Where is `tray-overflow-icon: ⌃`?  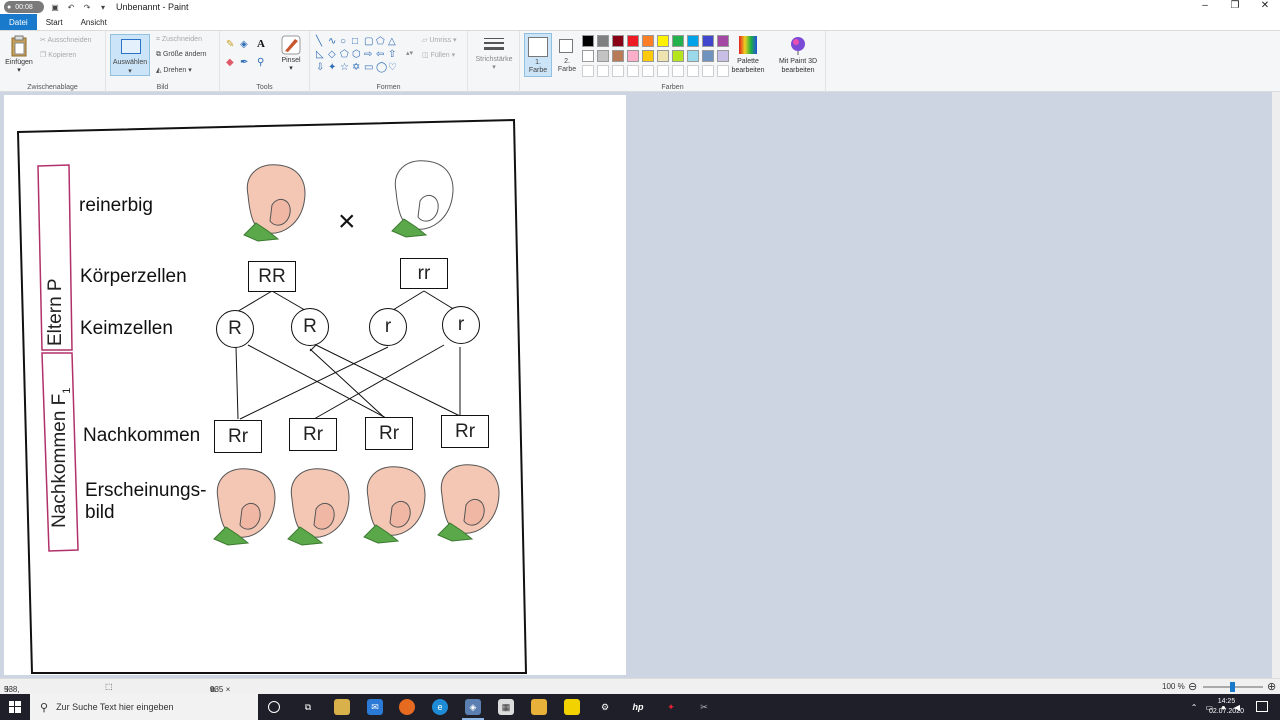
tray-overflow-icon: ⌃ is located at coordinates (1194, 707).